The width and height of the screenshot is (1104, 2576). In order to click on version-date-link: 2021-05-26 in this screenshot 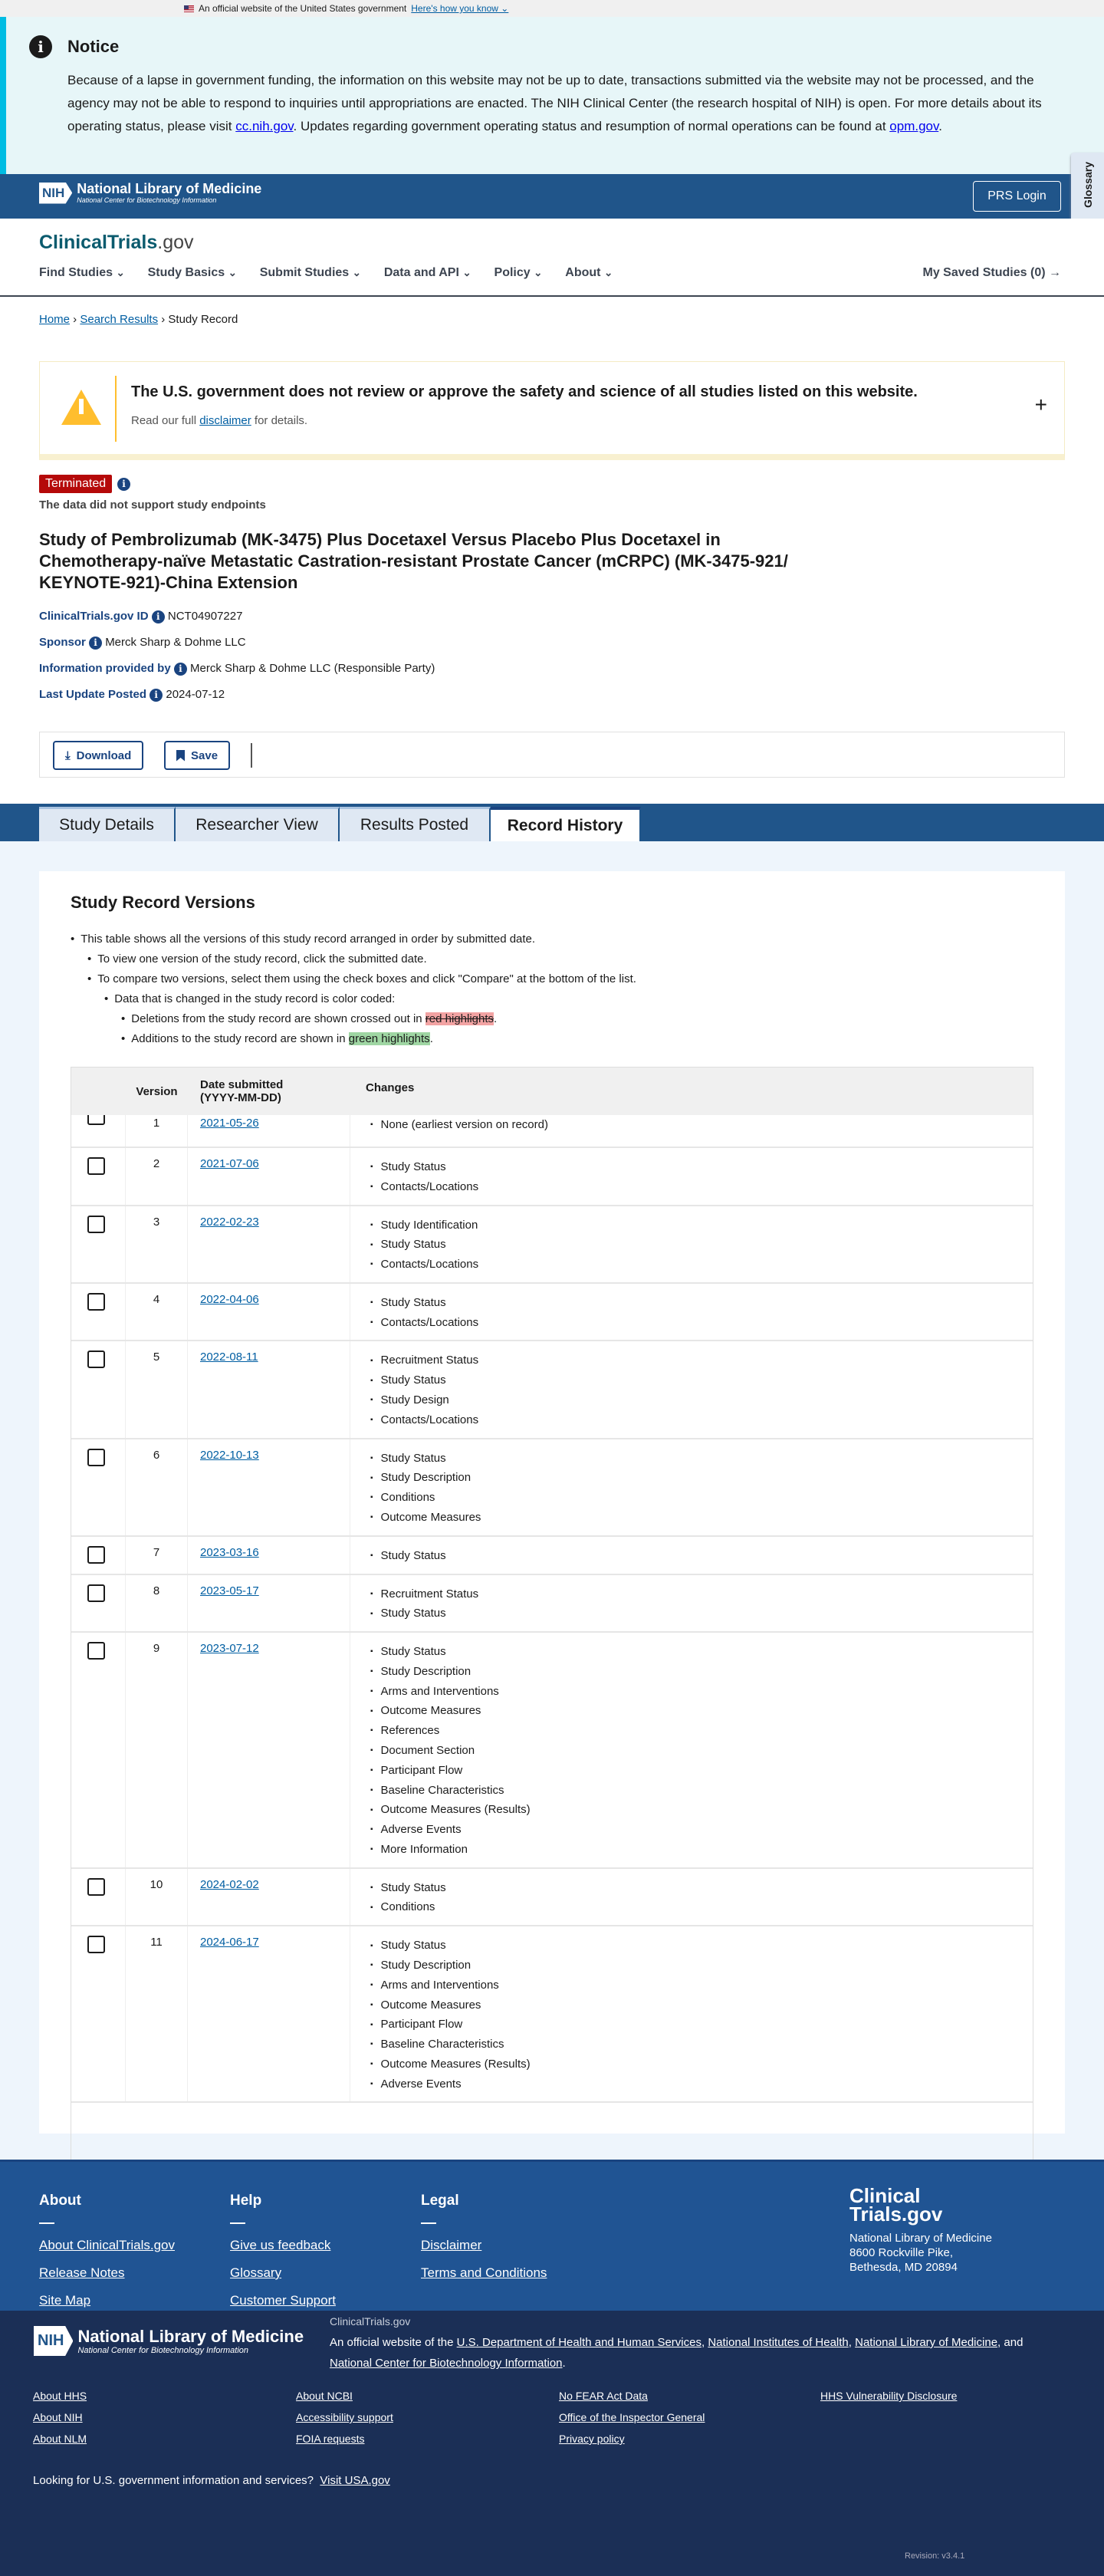, I will do `click(229, 1123)`.